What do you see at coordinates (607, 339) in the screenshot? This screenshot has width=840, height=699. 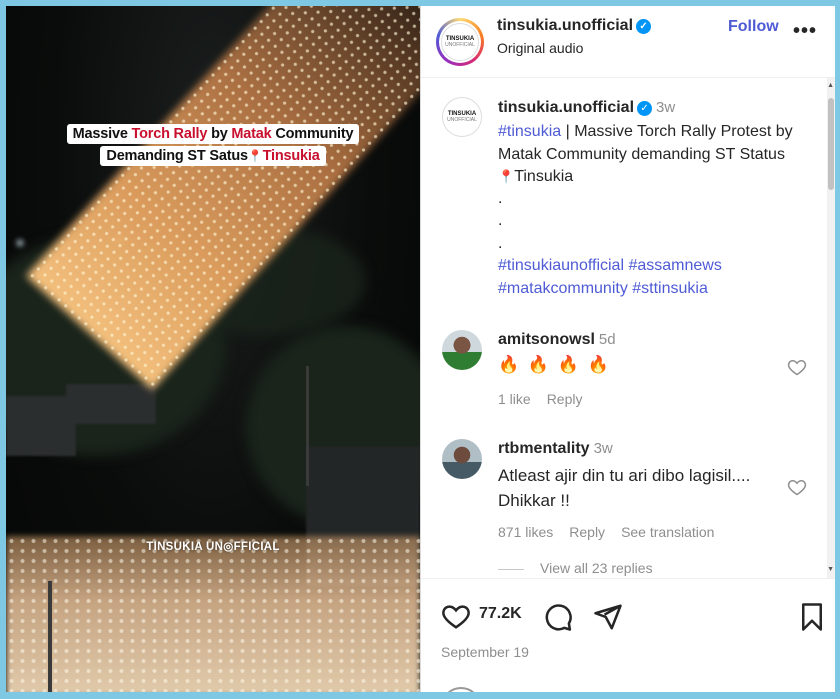 I see `comment-time: 5d` at bounding box center [607, 339].